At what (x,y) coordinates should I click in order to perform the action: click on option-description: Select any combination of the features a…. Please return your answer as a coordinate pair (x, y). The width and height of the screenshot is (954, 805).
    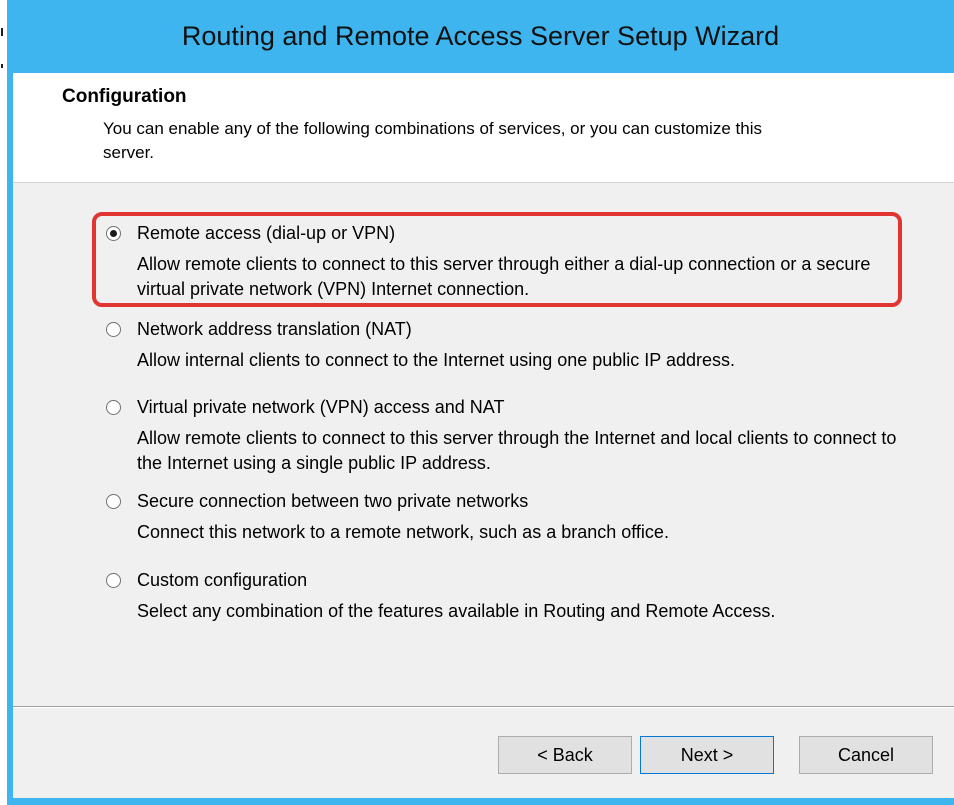
    Looking at the image, I should click on (456, 611).